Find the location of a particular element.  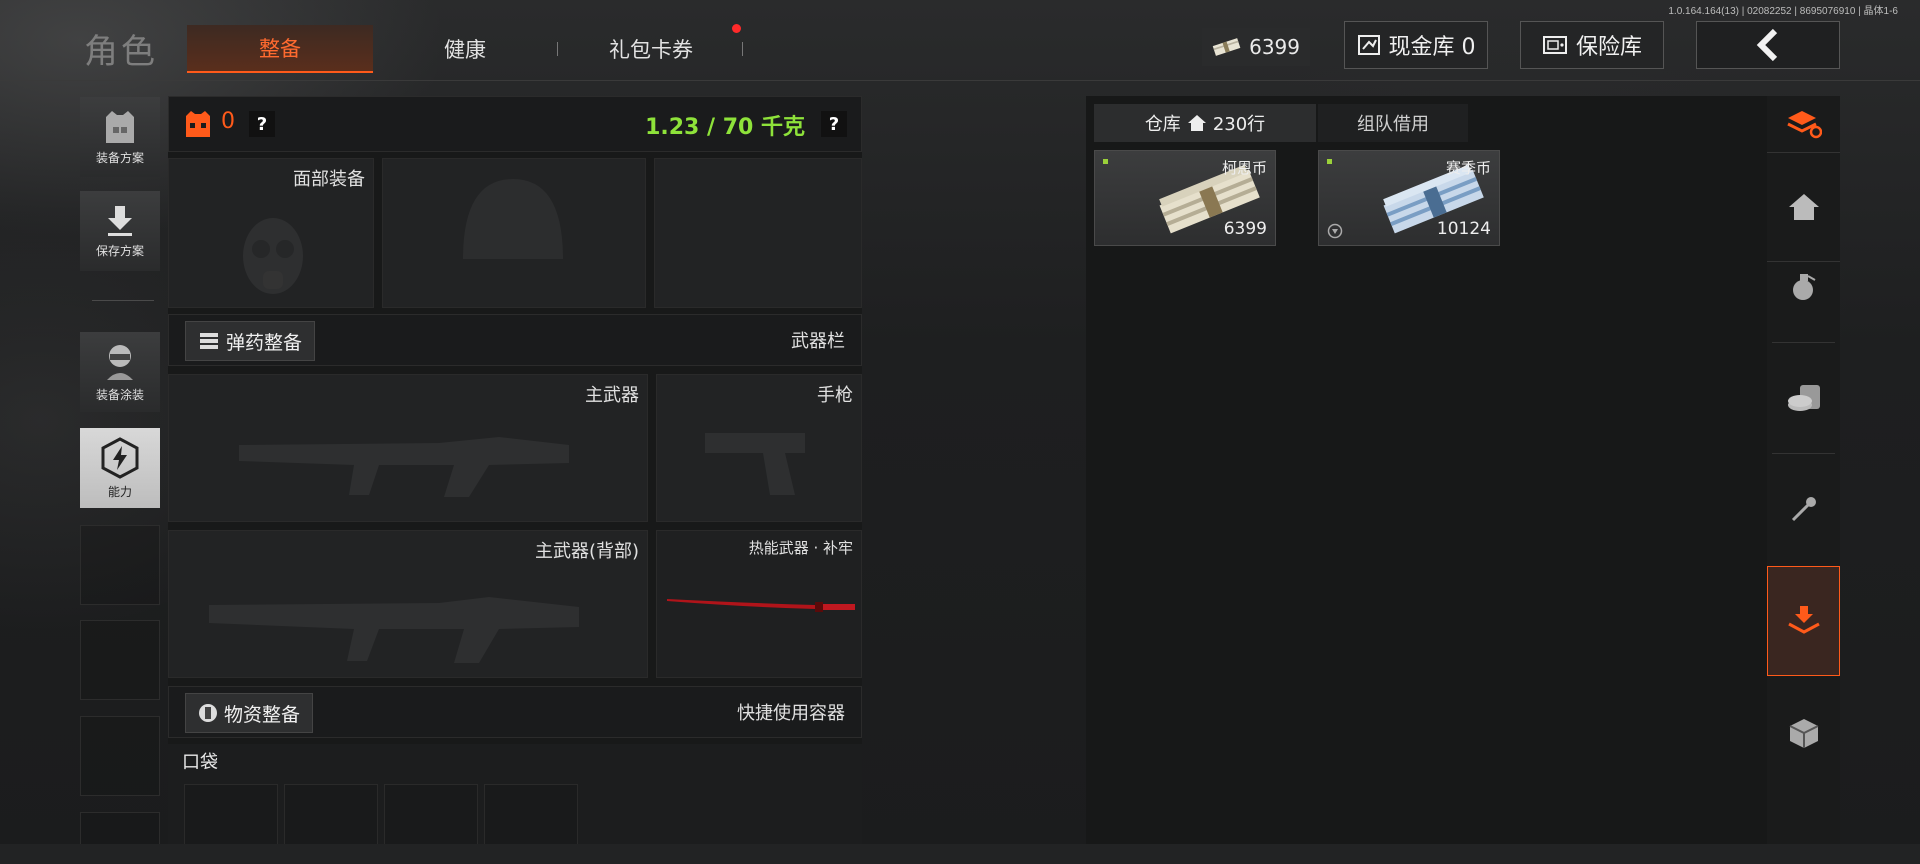

thermal-weapon-slot: 热能武器 · 补牢 is located at coordinates (759, 604).